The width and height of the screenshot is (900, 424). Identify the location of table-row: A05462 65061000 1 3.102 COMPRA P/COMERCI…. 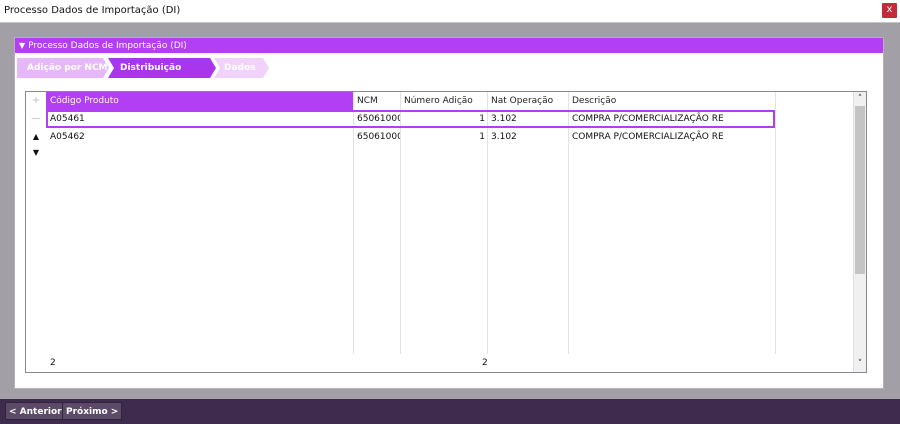
(450, 137).